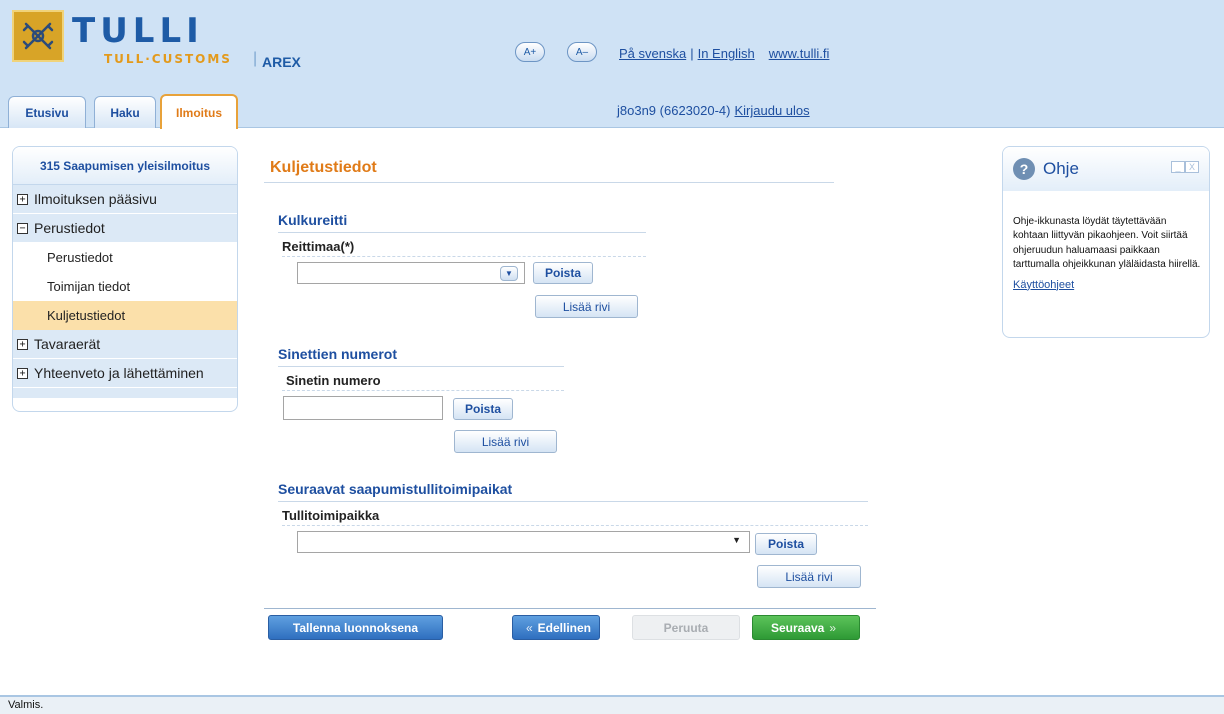 This screenshot has height=714, width=1224. What do you see at coordinates (1061, 168) in the screenshot?
I see `help-title: Ohje` at bounding box center [1061, 168].